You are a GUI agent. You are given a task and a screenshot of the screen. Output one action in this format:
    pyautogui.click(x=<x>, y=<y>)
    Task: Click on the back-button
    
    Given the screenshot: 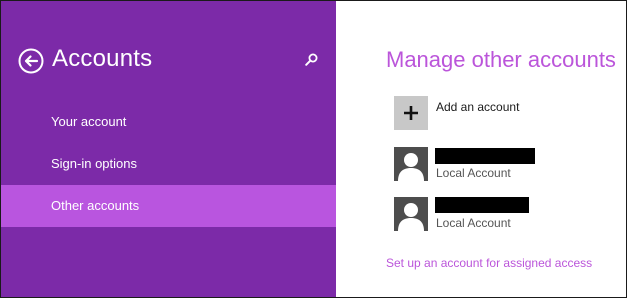 What is the action you would take?
    pyautogui.click(x=31, y=61)
    